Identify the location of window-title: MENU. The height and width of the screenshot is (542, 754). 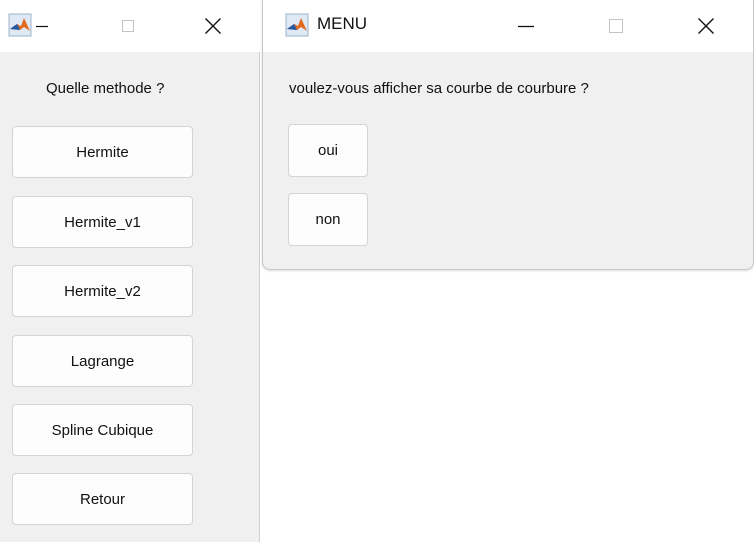
(342, 23).